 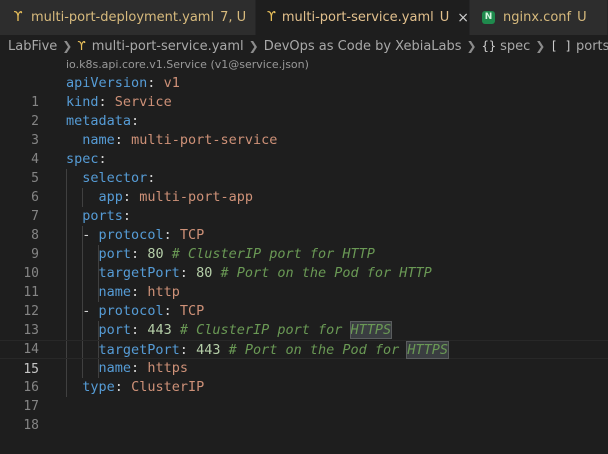 What do you see at coordinates (304, 149) in the screenshot?
I see `code-line: 4 name: multi-port-service` at bounding box center [304, 149].